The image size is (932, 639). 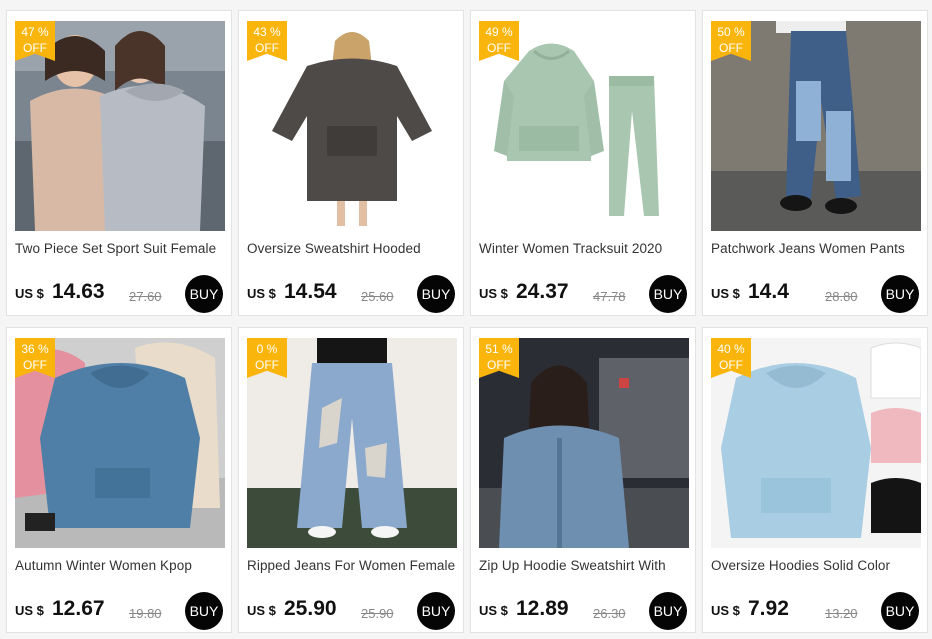 What do you see at coordinates (609, 613) in the screenshot?
I see `original-price: 26.30` at bounding box center [609, 613].